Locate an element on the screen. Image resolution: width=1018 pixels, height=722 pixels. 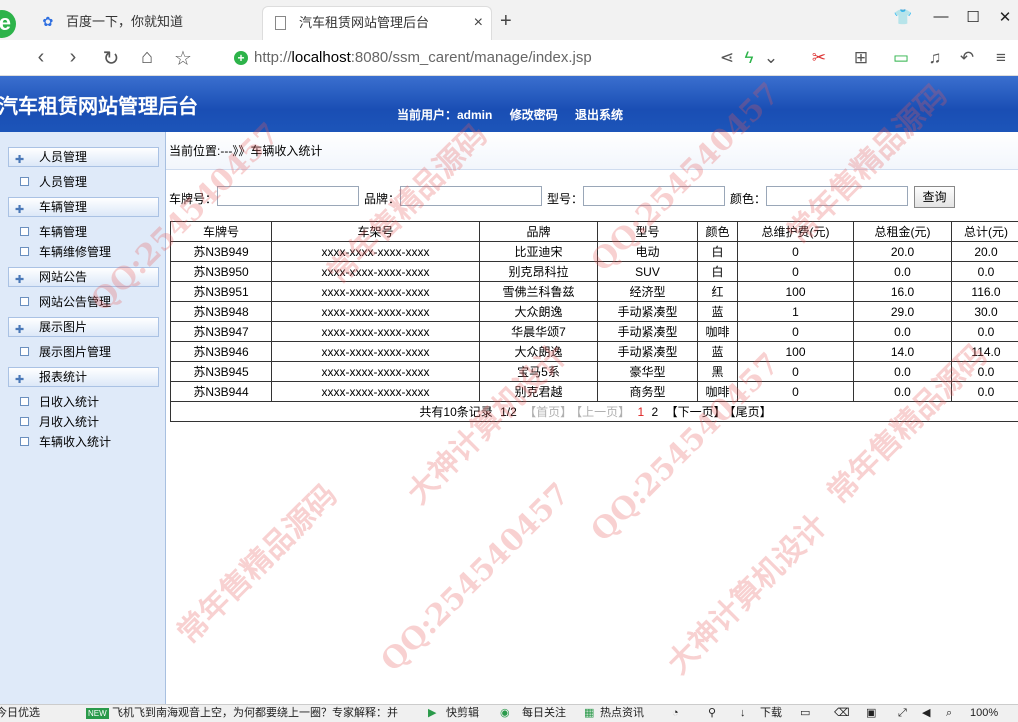
table-cell: 30.0 is located at coordinates (984, 311).